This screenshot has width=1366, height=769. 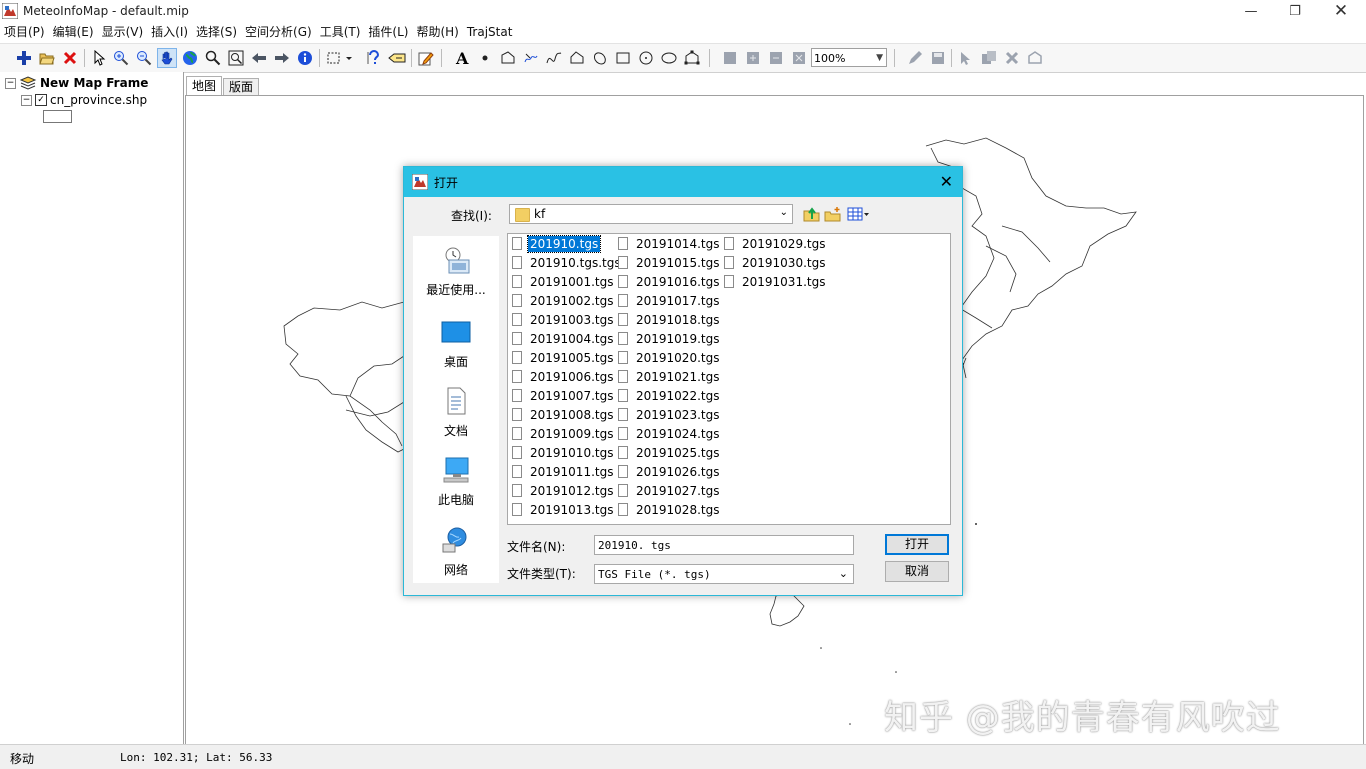 What do you see at coordinates (668, 395) in the screenshot?
I see `file-item: 20191022.tgs` at bounding box center [668, 395].